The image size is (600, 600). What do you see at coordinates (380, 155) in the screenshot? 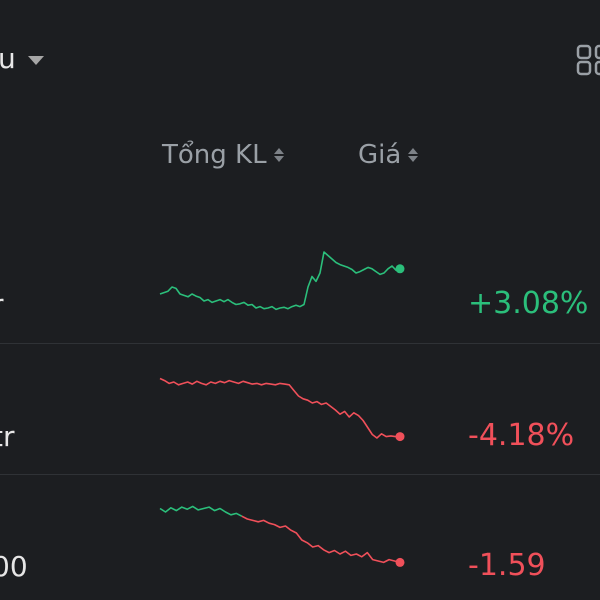
I see `column-header-price-label: Giá` at bounding box center [380, 155].